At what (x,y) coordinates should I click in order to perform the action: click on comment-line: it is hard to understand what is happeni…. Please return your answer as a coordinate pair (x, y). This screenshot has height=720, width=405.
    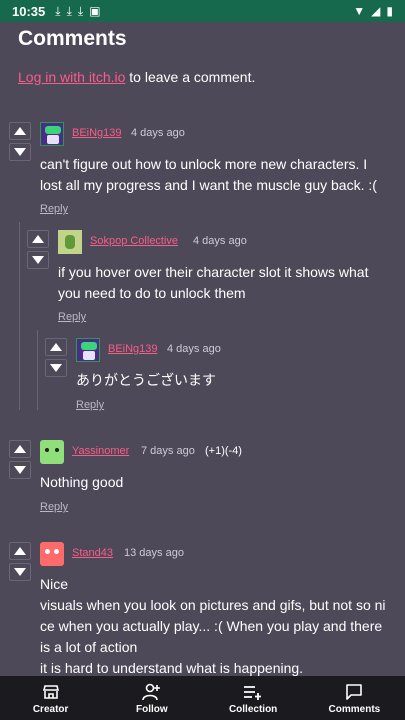
    Looking at the image, I should click on (172, 668).